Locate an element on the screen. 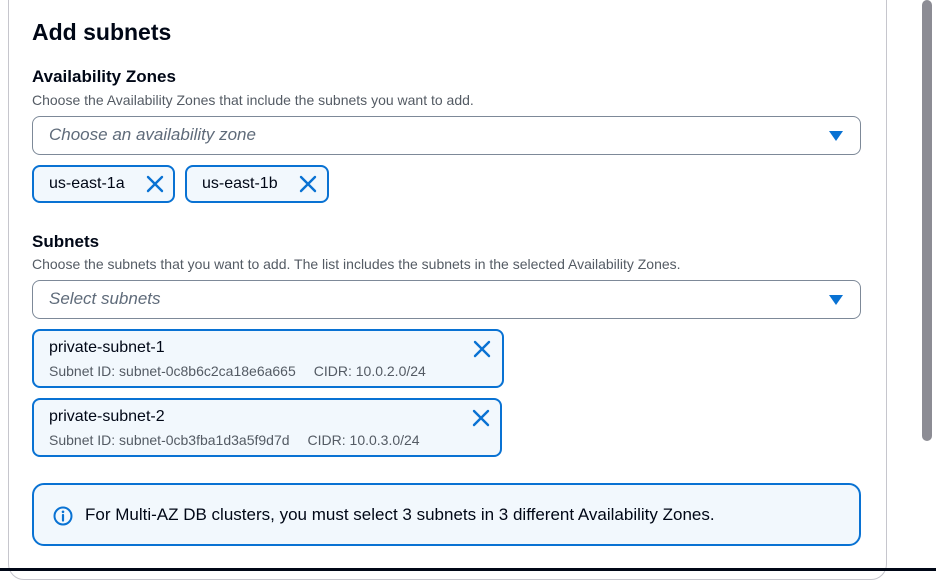  info-icon is located at coordinates (63, 516).